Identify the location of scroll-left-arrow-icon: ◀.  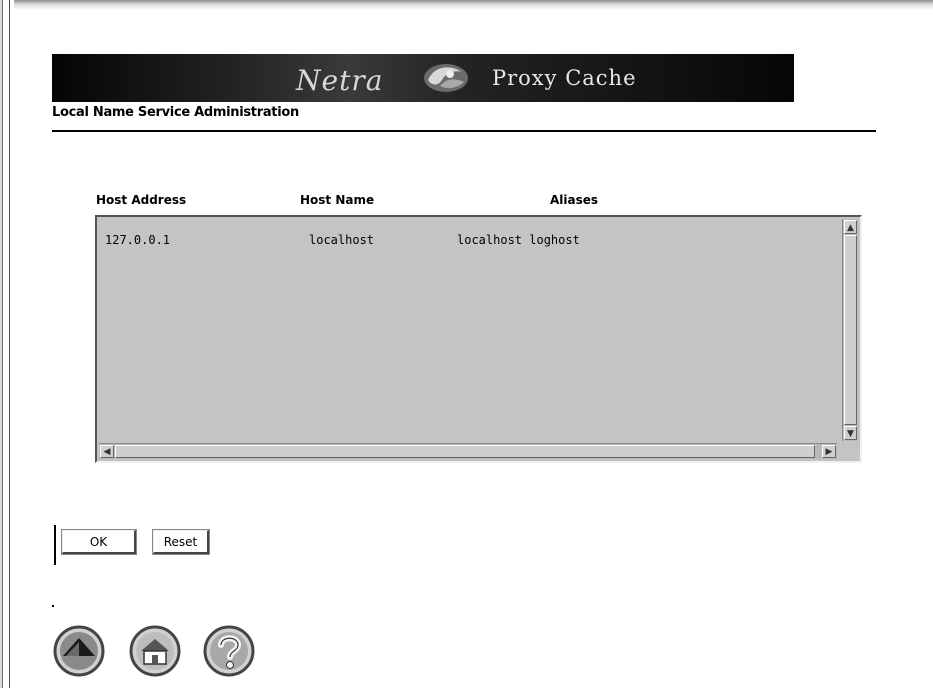
(107, 451).